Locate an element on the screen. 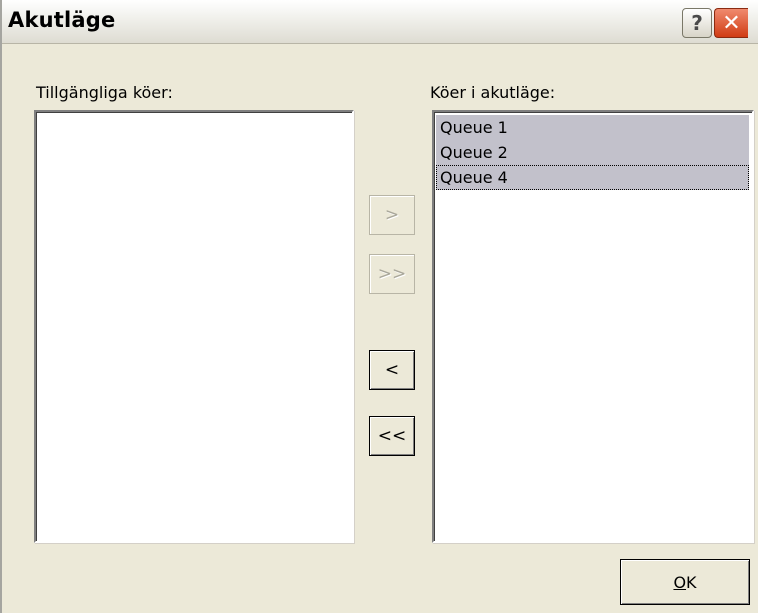 The height and width of the screenshot is (613, 758). remove-all-button: << is located at coordinates (392, 436).